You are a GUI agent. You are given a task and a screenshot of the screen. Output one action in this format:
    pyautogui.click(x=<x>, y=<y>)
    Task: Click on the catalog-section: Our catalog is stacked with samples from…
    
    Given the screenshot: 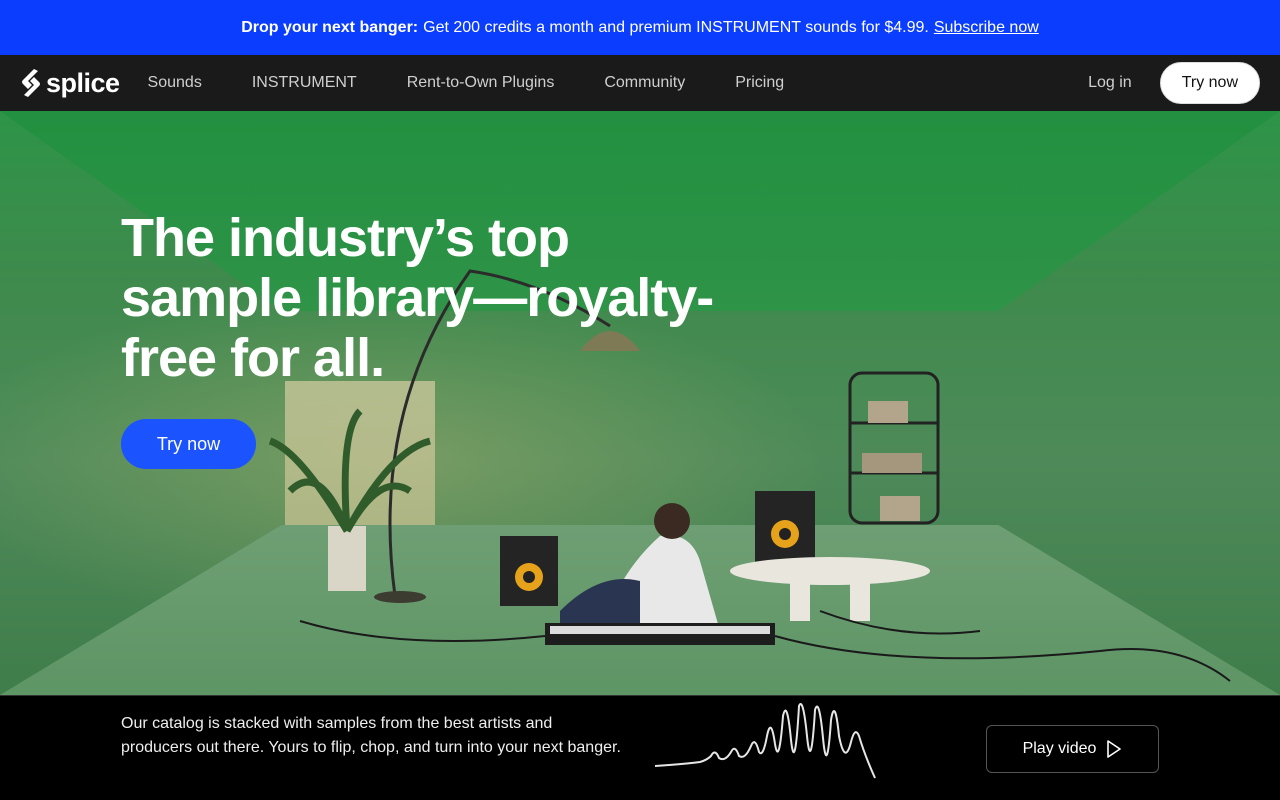 What is the action you would take?
    pyautogui.click(x=640, y=747)
    